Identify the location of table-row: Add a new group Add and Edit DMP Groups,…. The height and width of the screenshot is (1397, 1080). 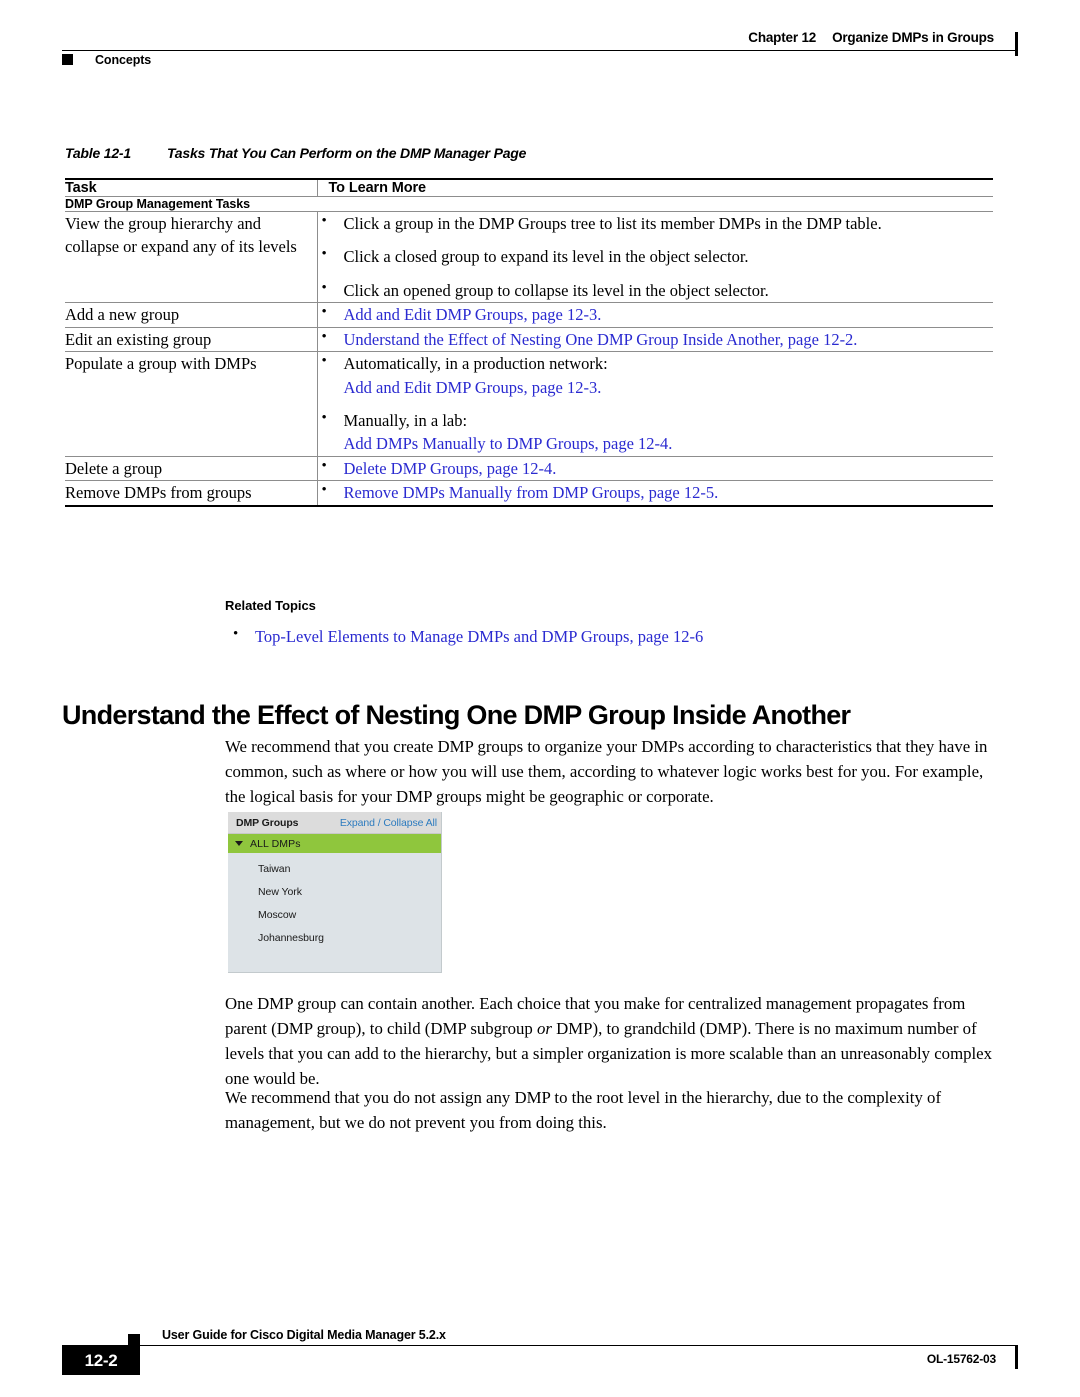
(529, 315).